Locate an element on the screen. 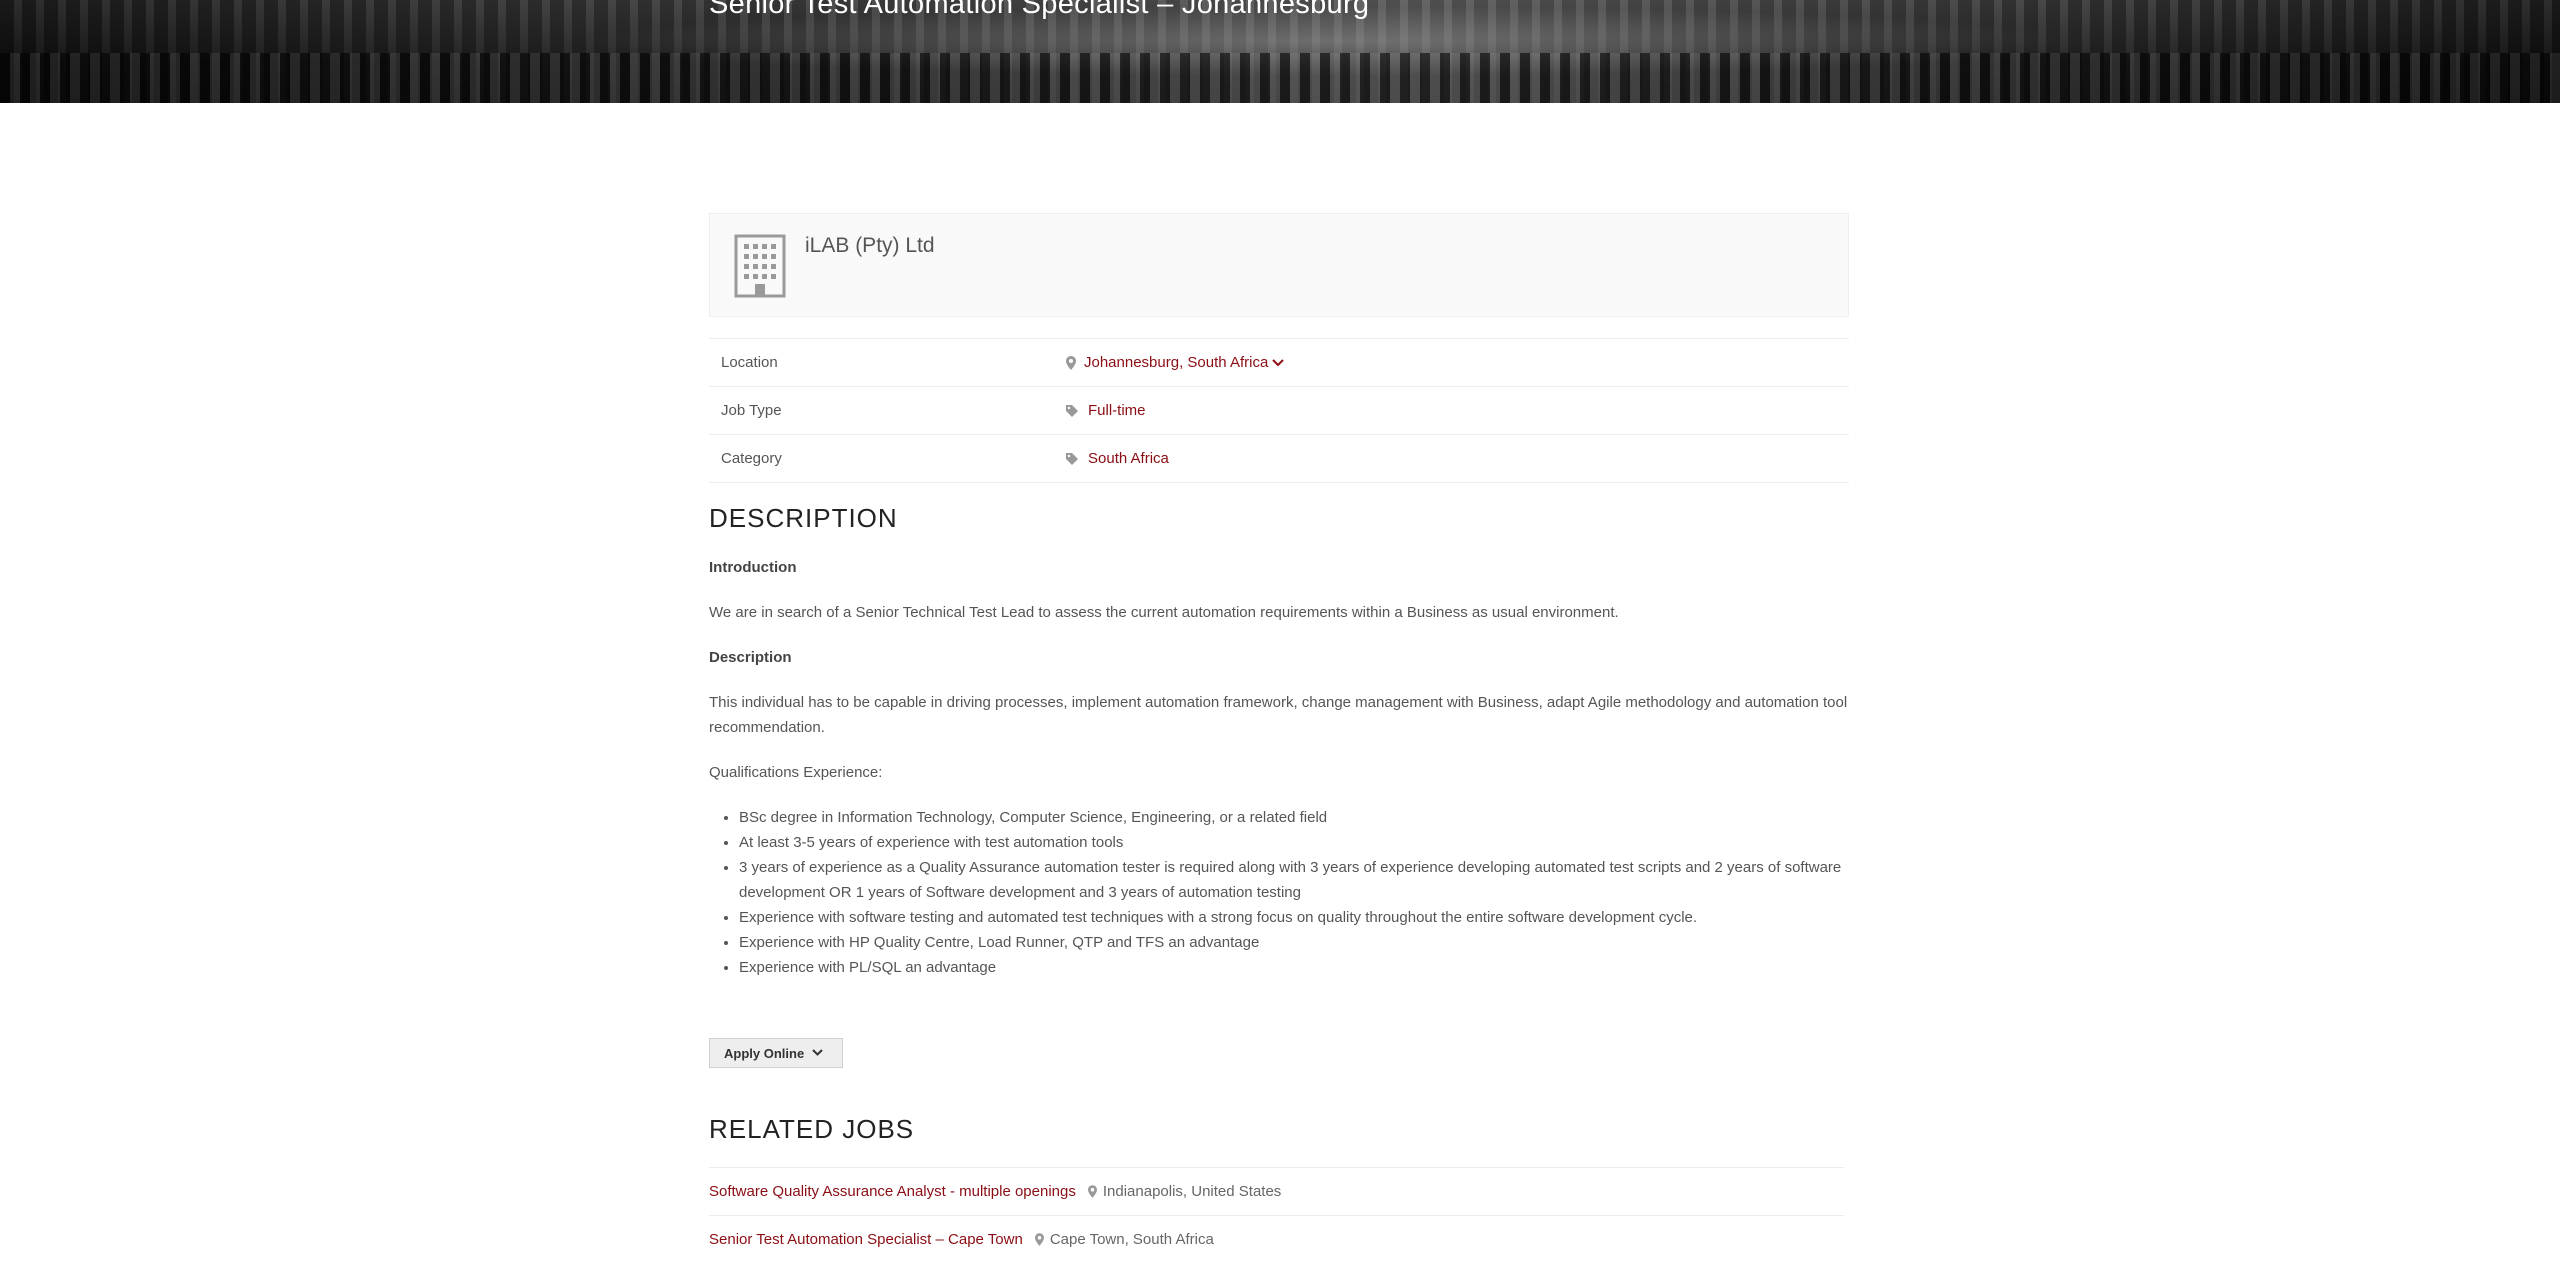 The height and width of the screenshot is (1263, 2560). related-job-location: Indianapolis, United States is located at coordinates (1184, 1191).